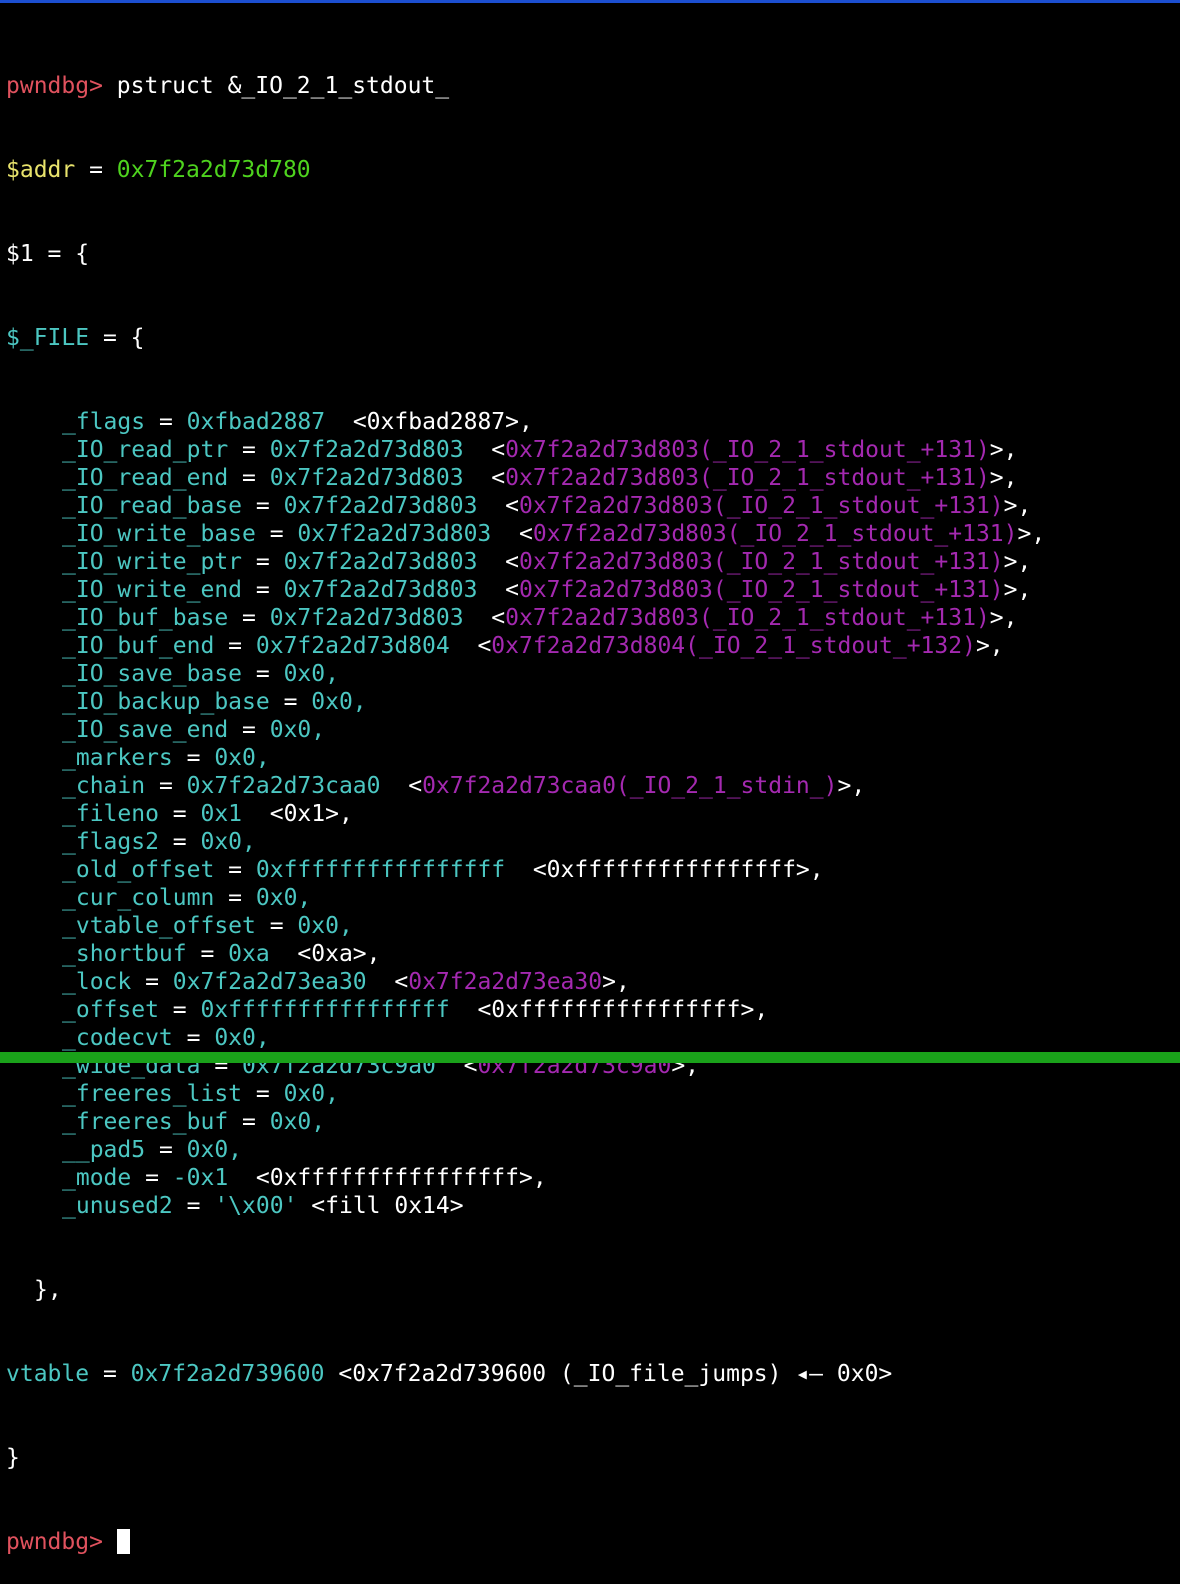 The width and height of the screenshot is (1180, 1584). What do you see at coordinates (213, 170) in the screenshot?
I see `addr-value: 0x7f2a2d73d780` at bounding box center [213, 170].